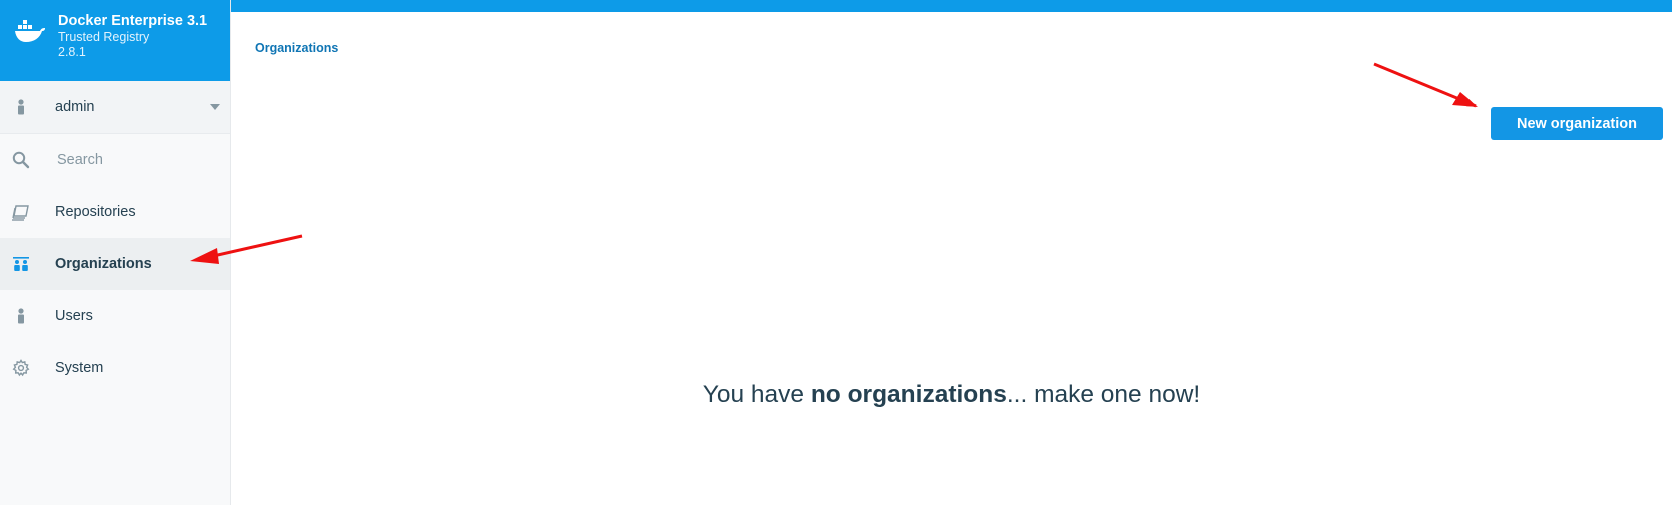 The width and height of the screenshot is (1672, 505). I want to click on sidebar-item-repositories: Repositories, so click(115, 212).